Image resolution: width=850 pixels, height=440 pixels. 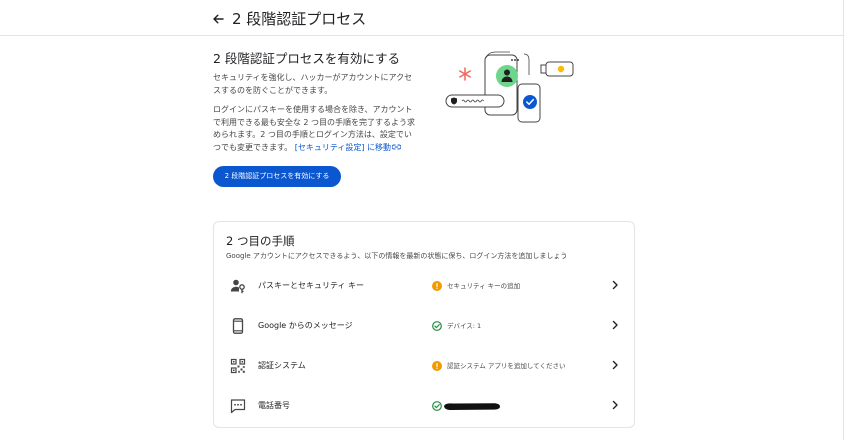 What do you see at coordinates (472, 406) in the screenshot?
I see `redacted-phone-number` at bounding box center [472, 406].